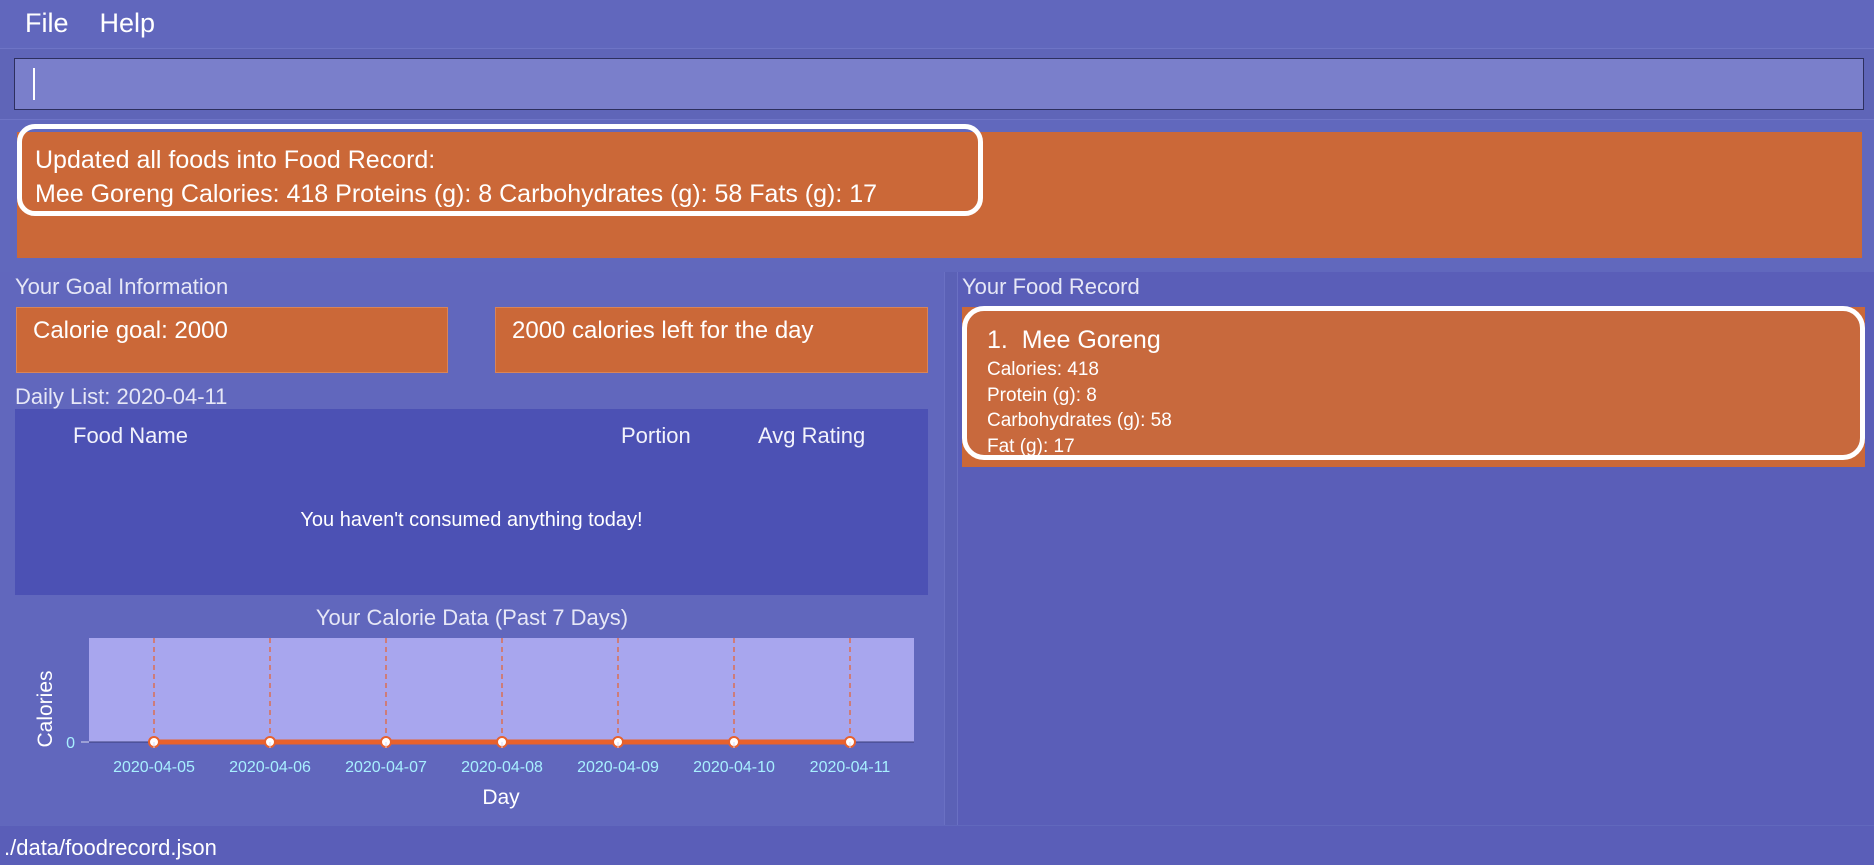  Describe the element at coordinates (618, 767) in the screenshot. I see `x-tick-label: 2020-04-09` at that location.